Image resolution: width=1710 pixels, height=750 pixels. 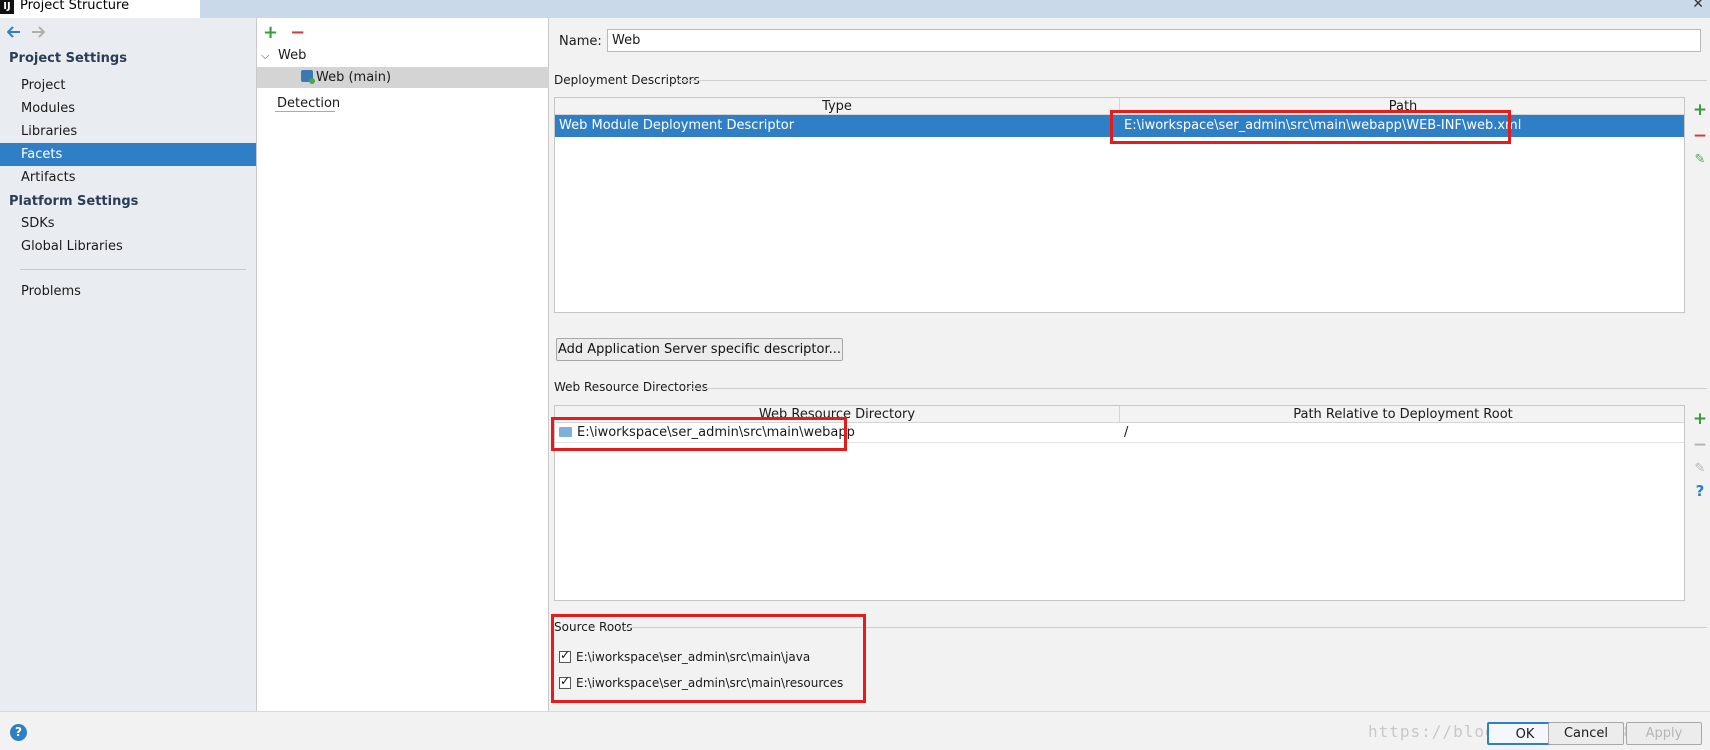 What do you see at coordinates (74, 201) in the screenshot?
I see `platform-settings-header: Platform Settings` at bounding box center [74, 201].